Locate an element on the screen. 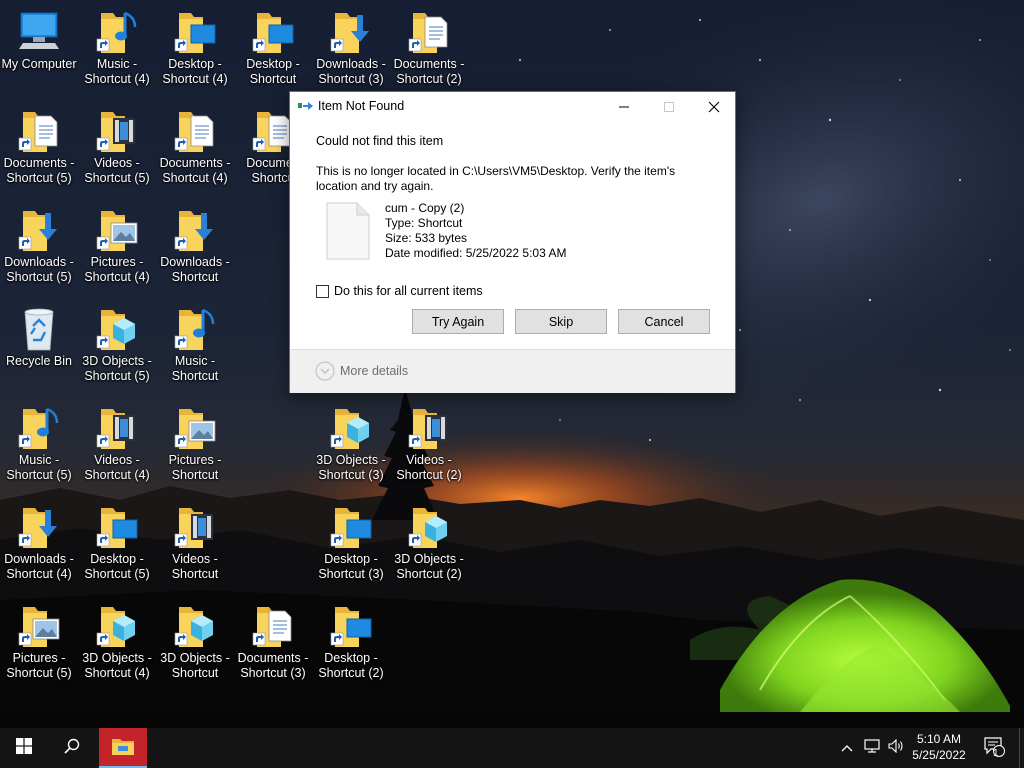 The image size is (1024, 768). desktop-icon-desktop: Desktop - Shortcut (2) is located at coordinates (351, 649).